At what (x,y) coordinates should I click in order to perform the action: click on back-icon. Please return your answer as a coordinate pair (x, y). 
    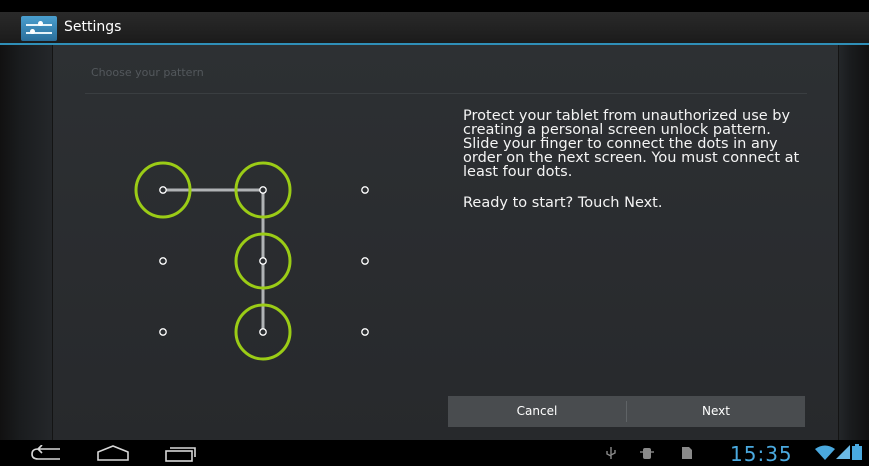
    Looking at the image, I should click on (47, 453).